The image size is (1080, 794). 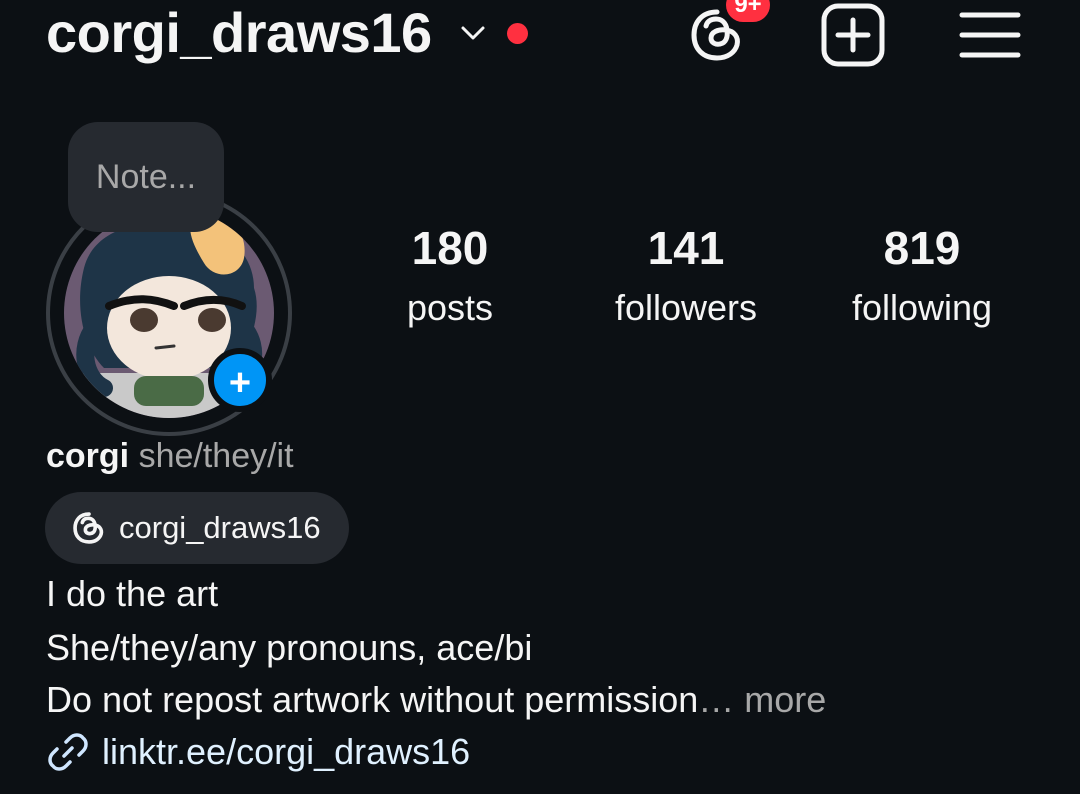 What do you see at coordinates (220, 527) in the screenshot?
I see `threads-handle: corgi_draws16` at bounding box center [220, 527].